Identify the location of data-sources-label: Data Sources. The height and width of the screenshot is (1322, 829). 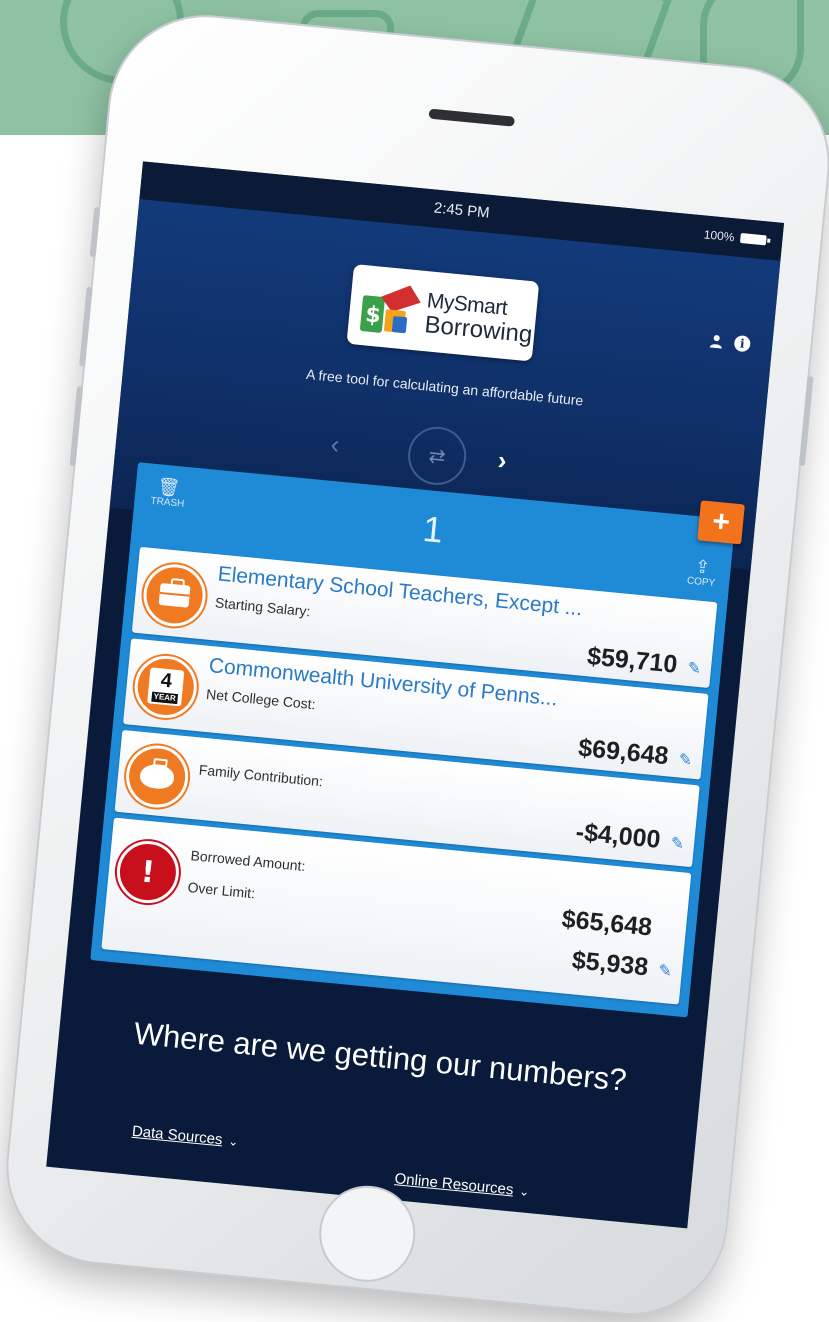
(177, 1135).